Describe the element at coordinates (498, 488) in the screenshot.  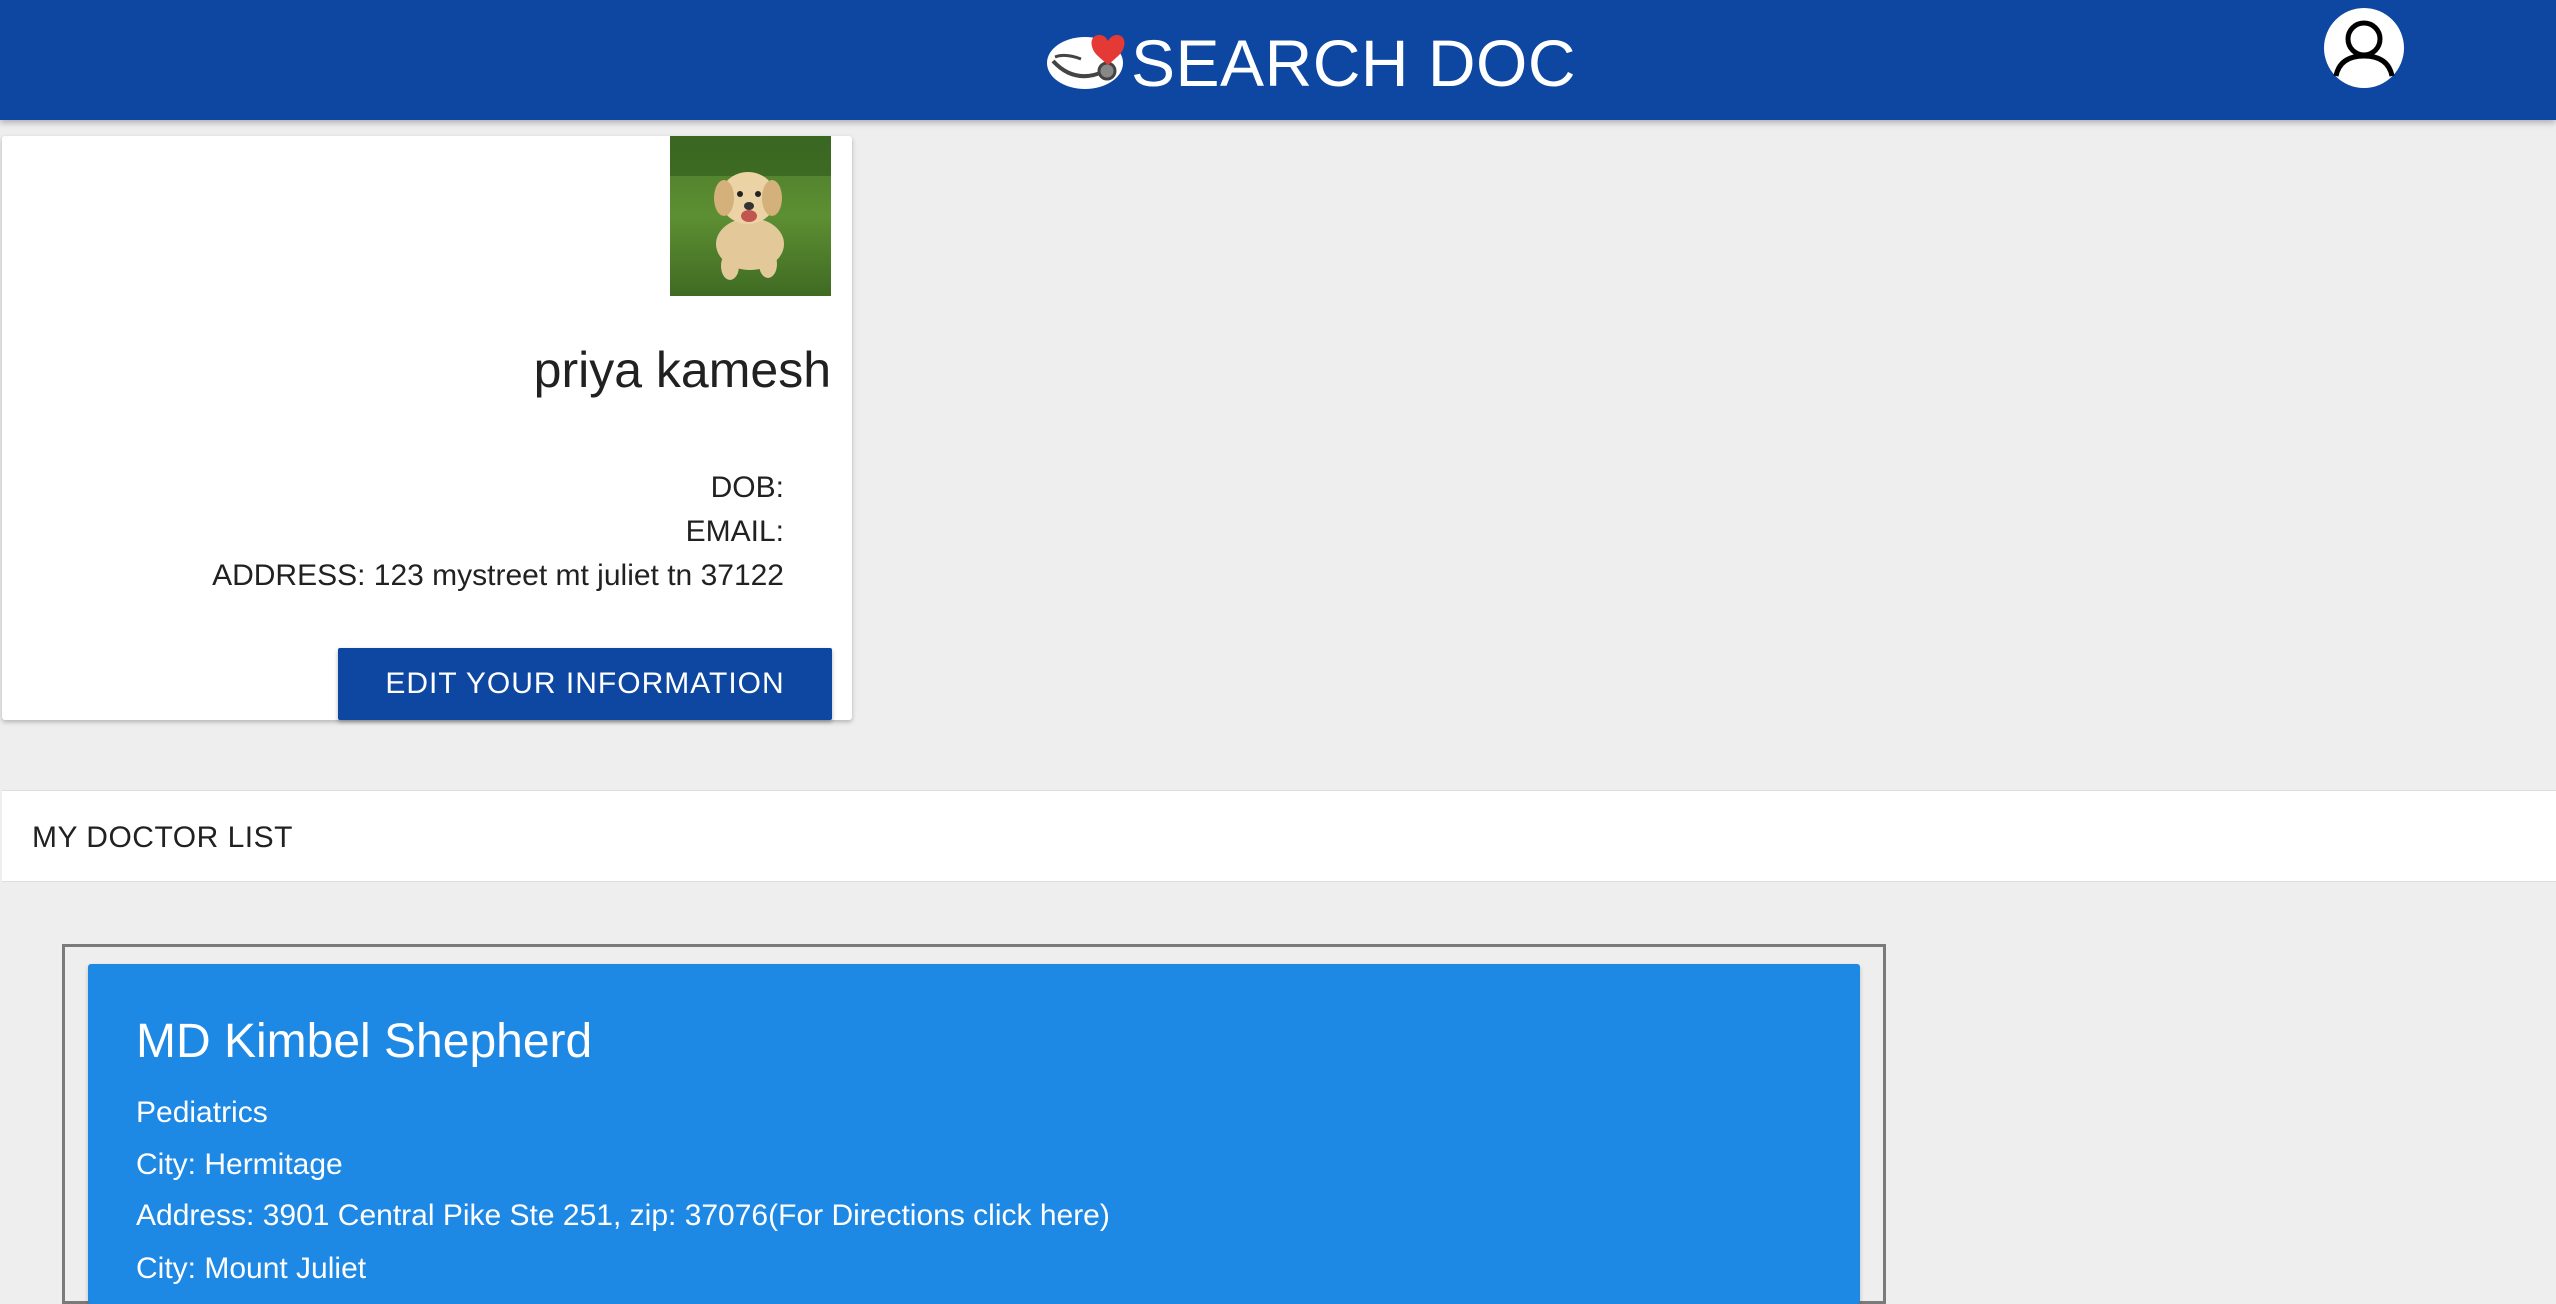
I see `dob-row: DOB:` at that location.